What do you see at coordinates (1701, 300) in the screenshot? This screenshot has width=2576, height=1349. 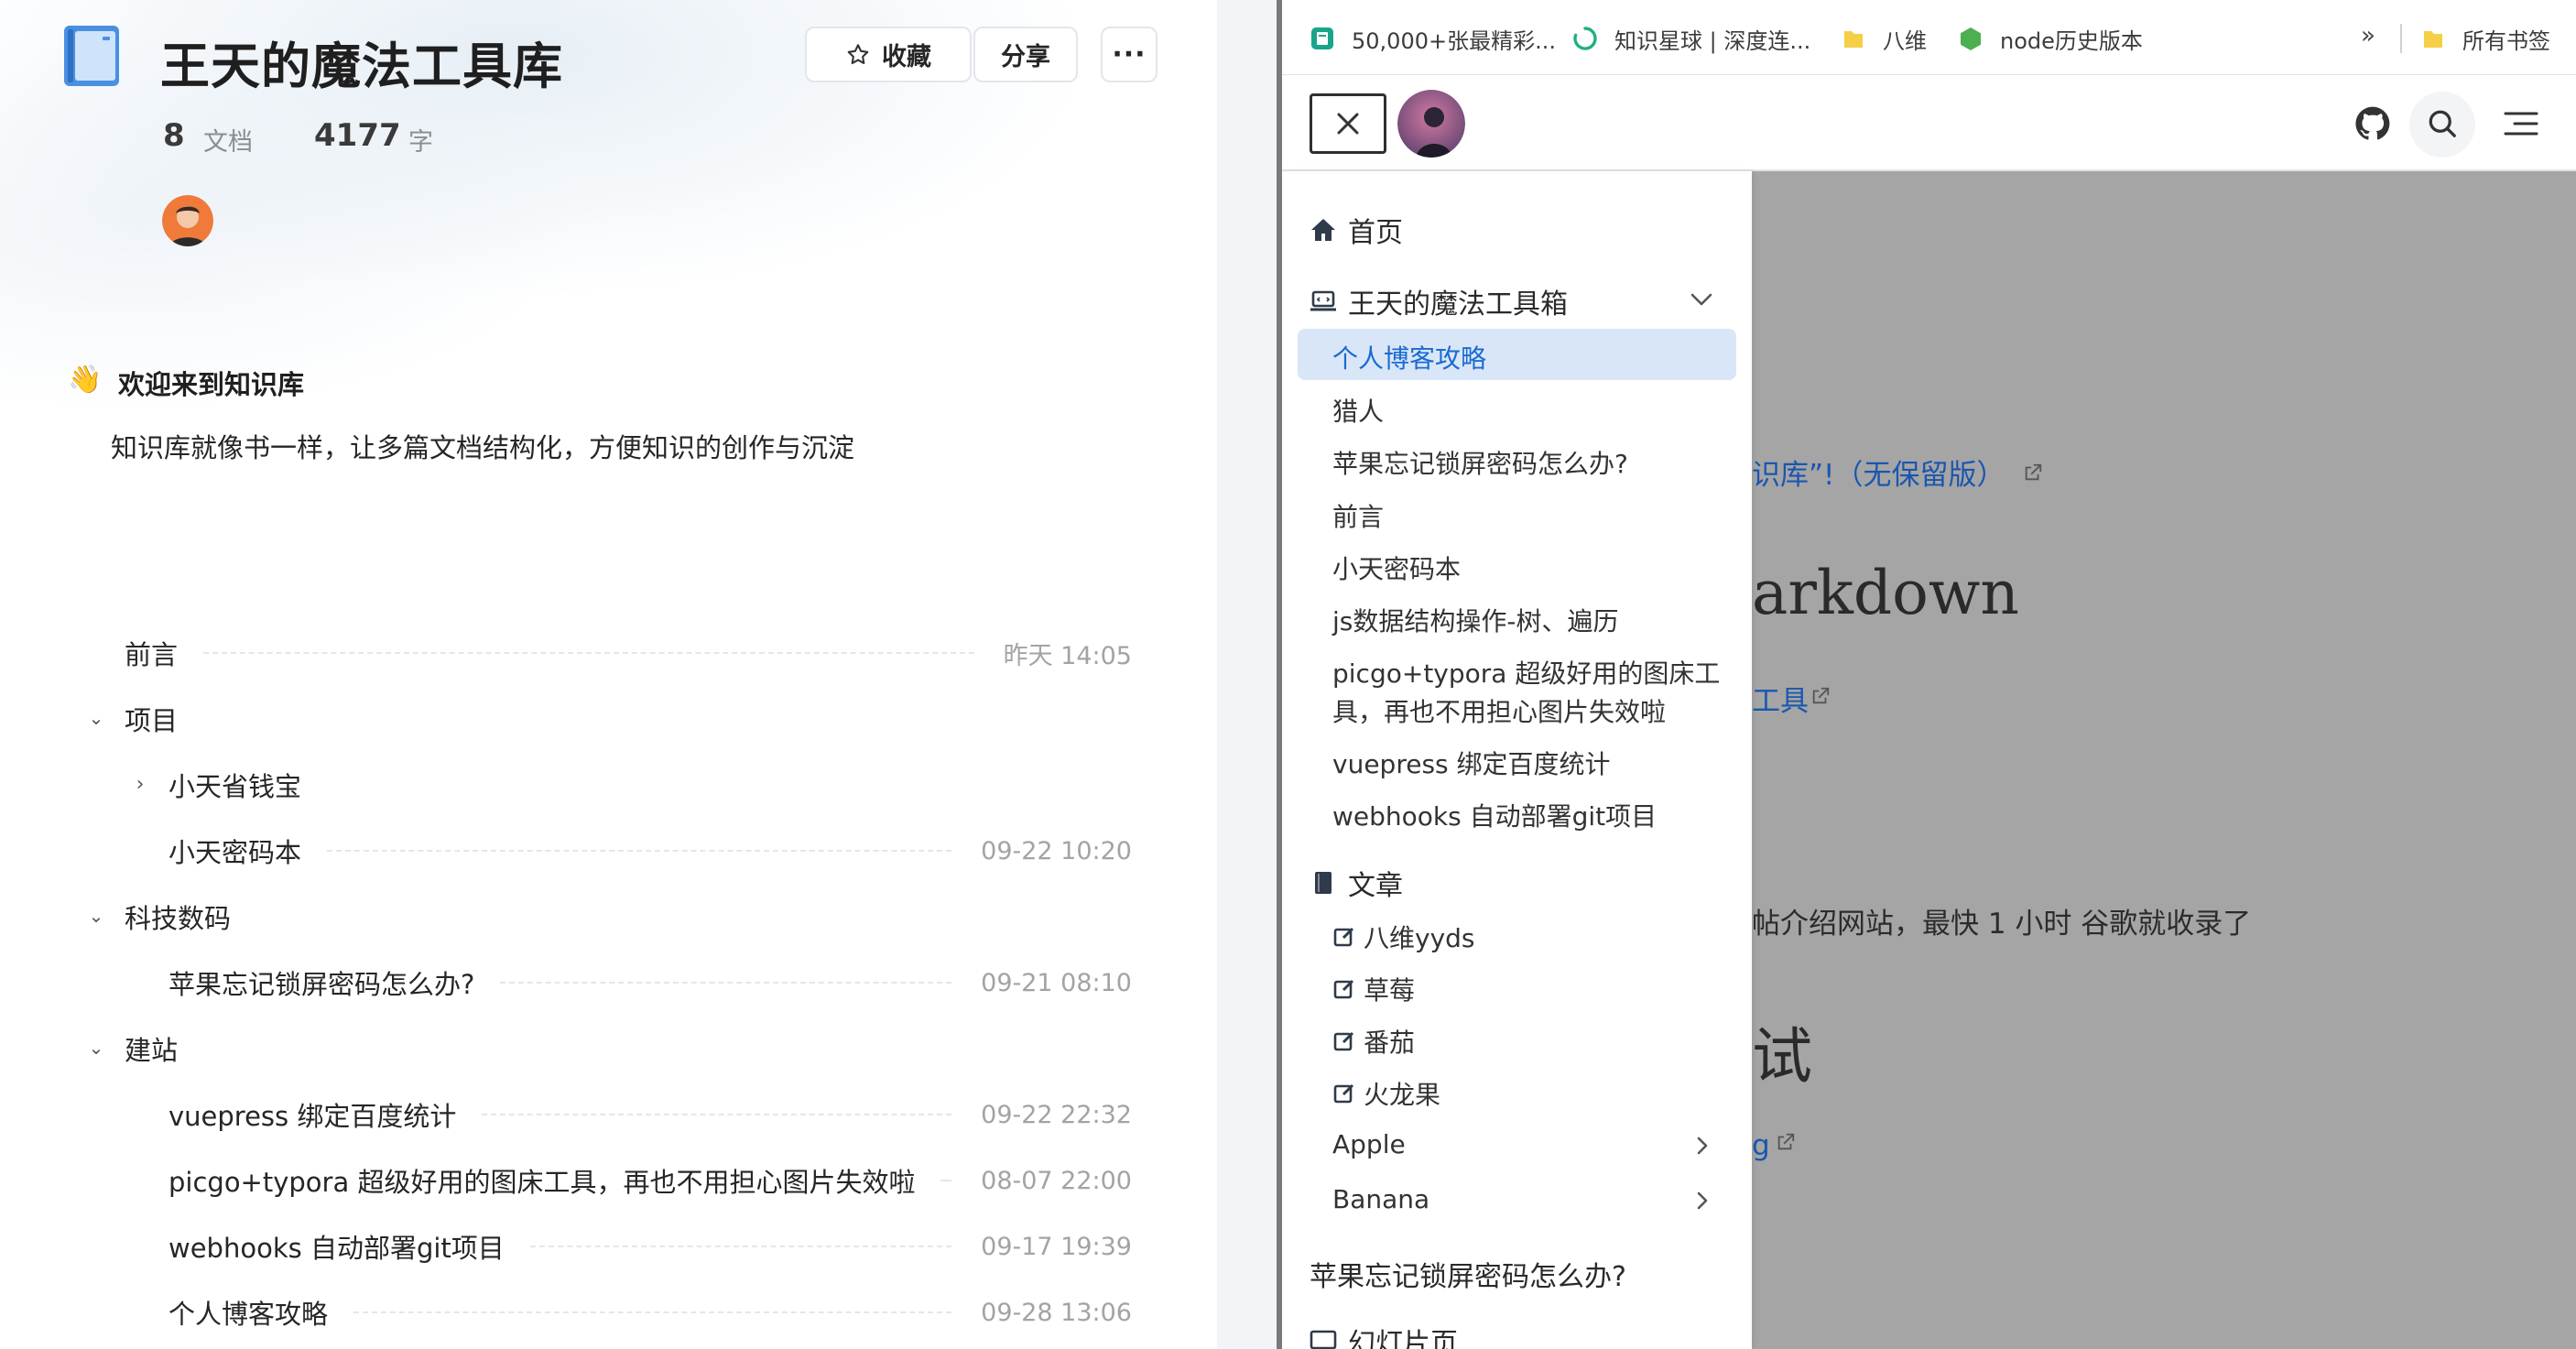 I see `chevron-down-icon` at bounding box center [1701, 300].